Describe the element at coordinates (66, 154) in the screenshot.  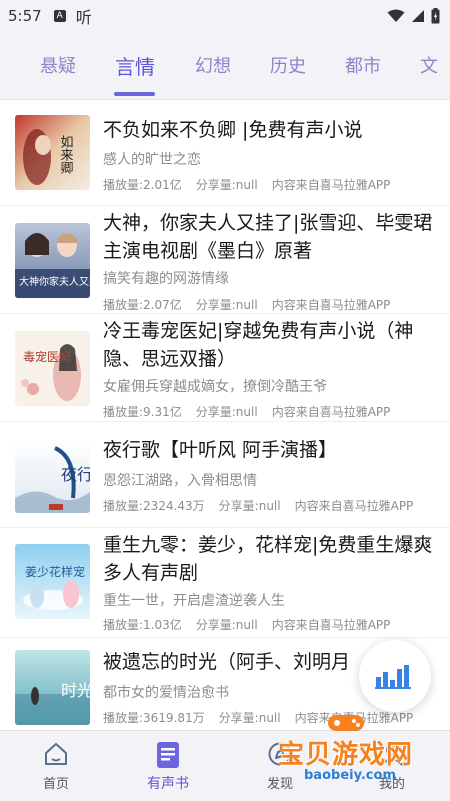
I see `cover-title-text: 如来卿` at that location.